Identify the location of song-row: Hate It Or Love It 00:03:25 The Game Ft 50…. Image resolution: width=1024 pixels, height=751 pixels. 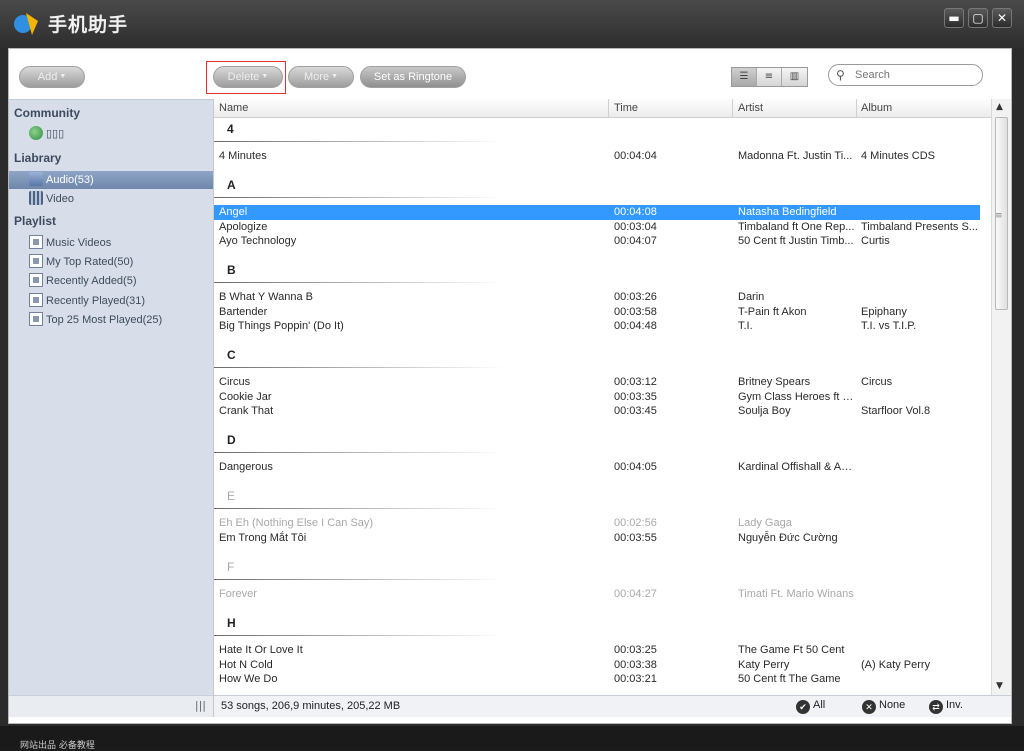
(597, 650).